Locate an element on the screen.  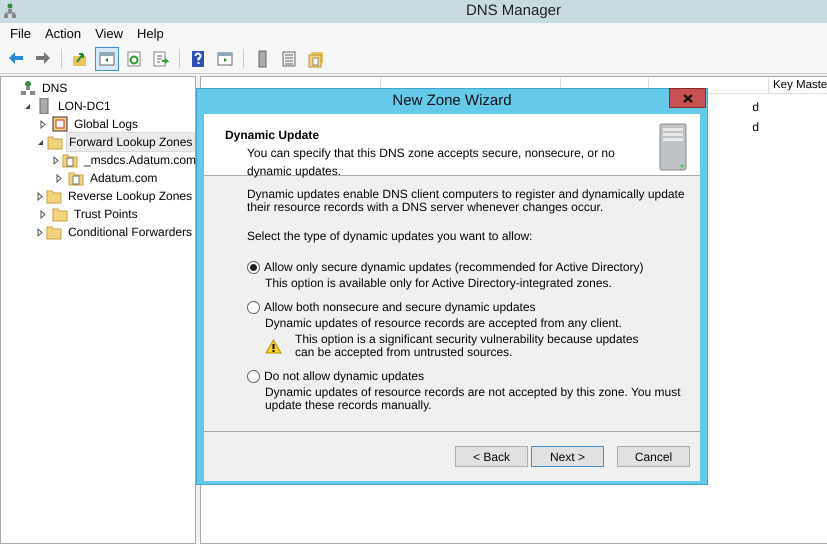
tree-item: DNS is located at coordinates (54, 88).